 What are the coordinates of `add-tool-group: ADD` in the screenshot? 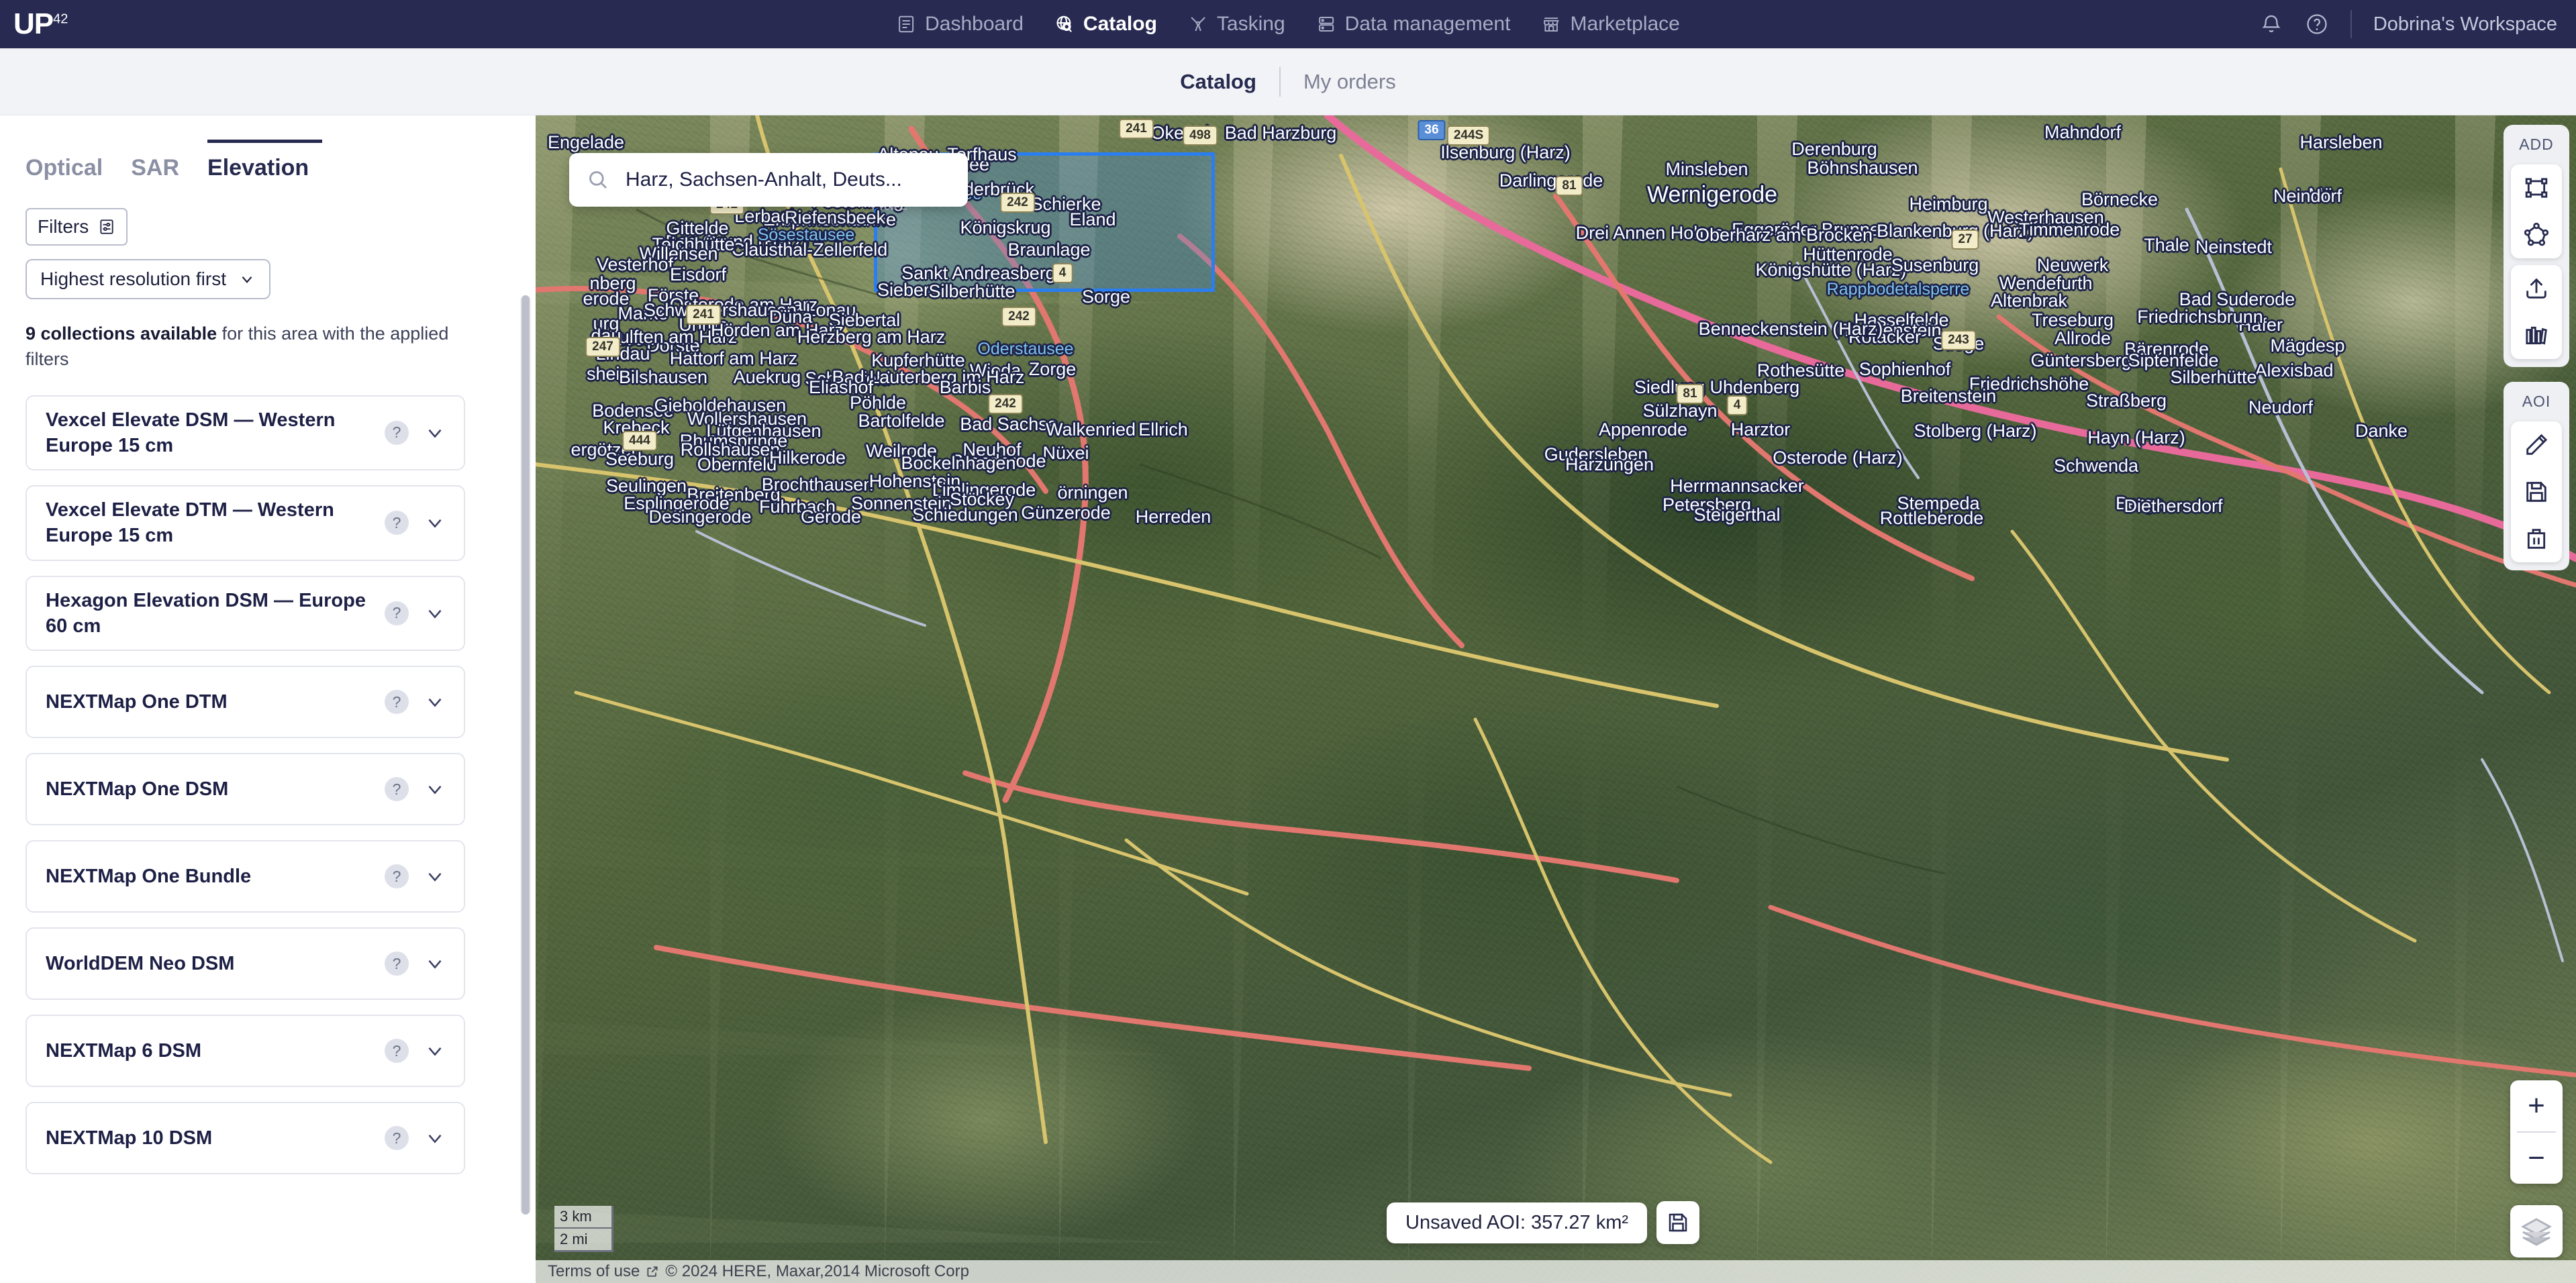 It's located at (2536, 246).